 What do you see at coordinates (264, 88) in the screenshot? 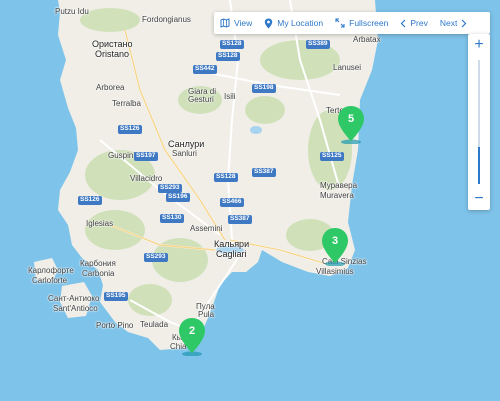
I see `road-badge: SS198` at bounding box center [264, 88].